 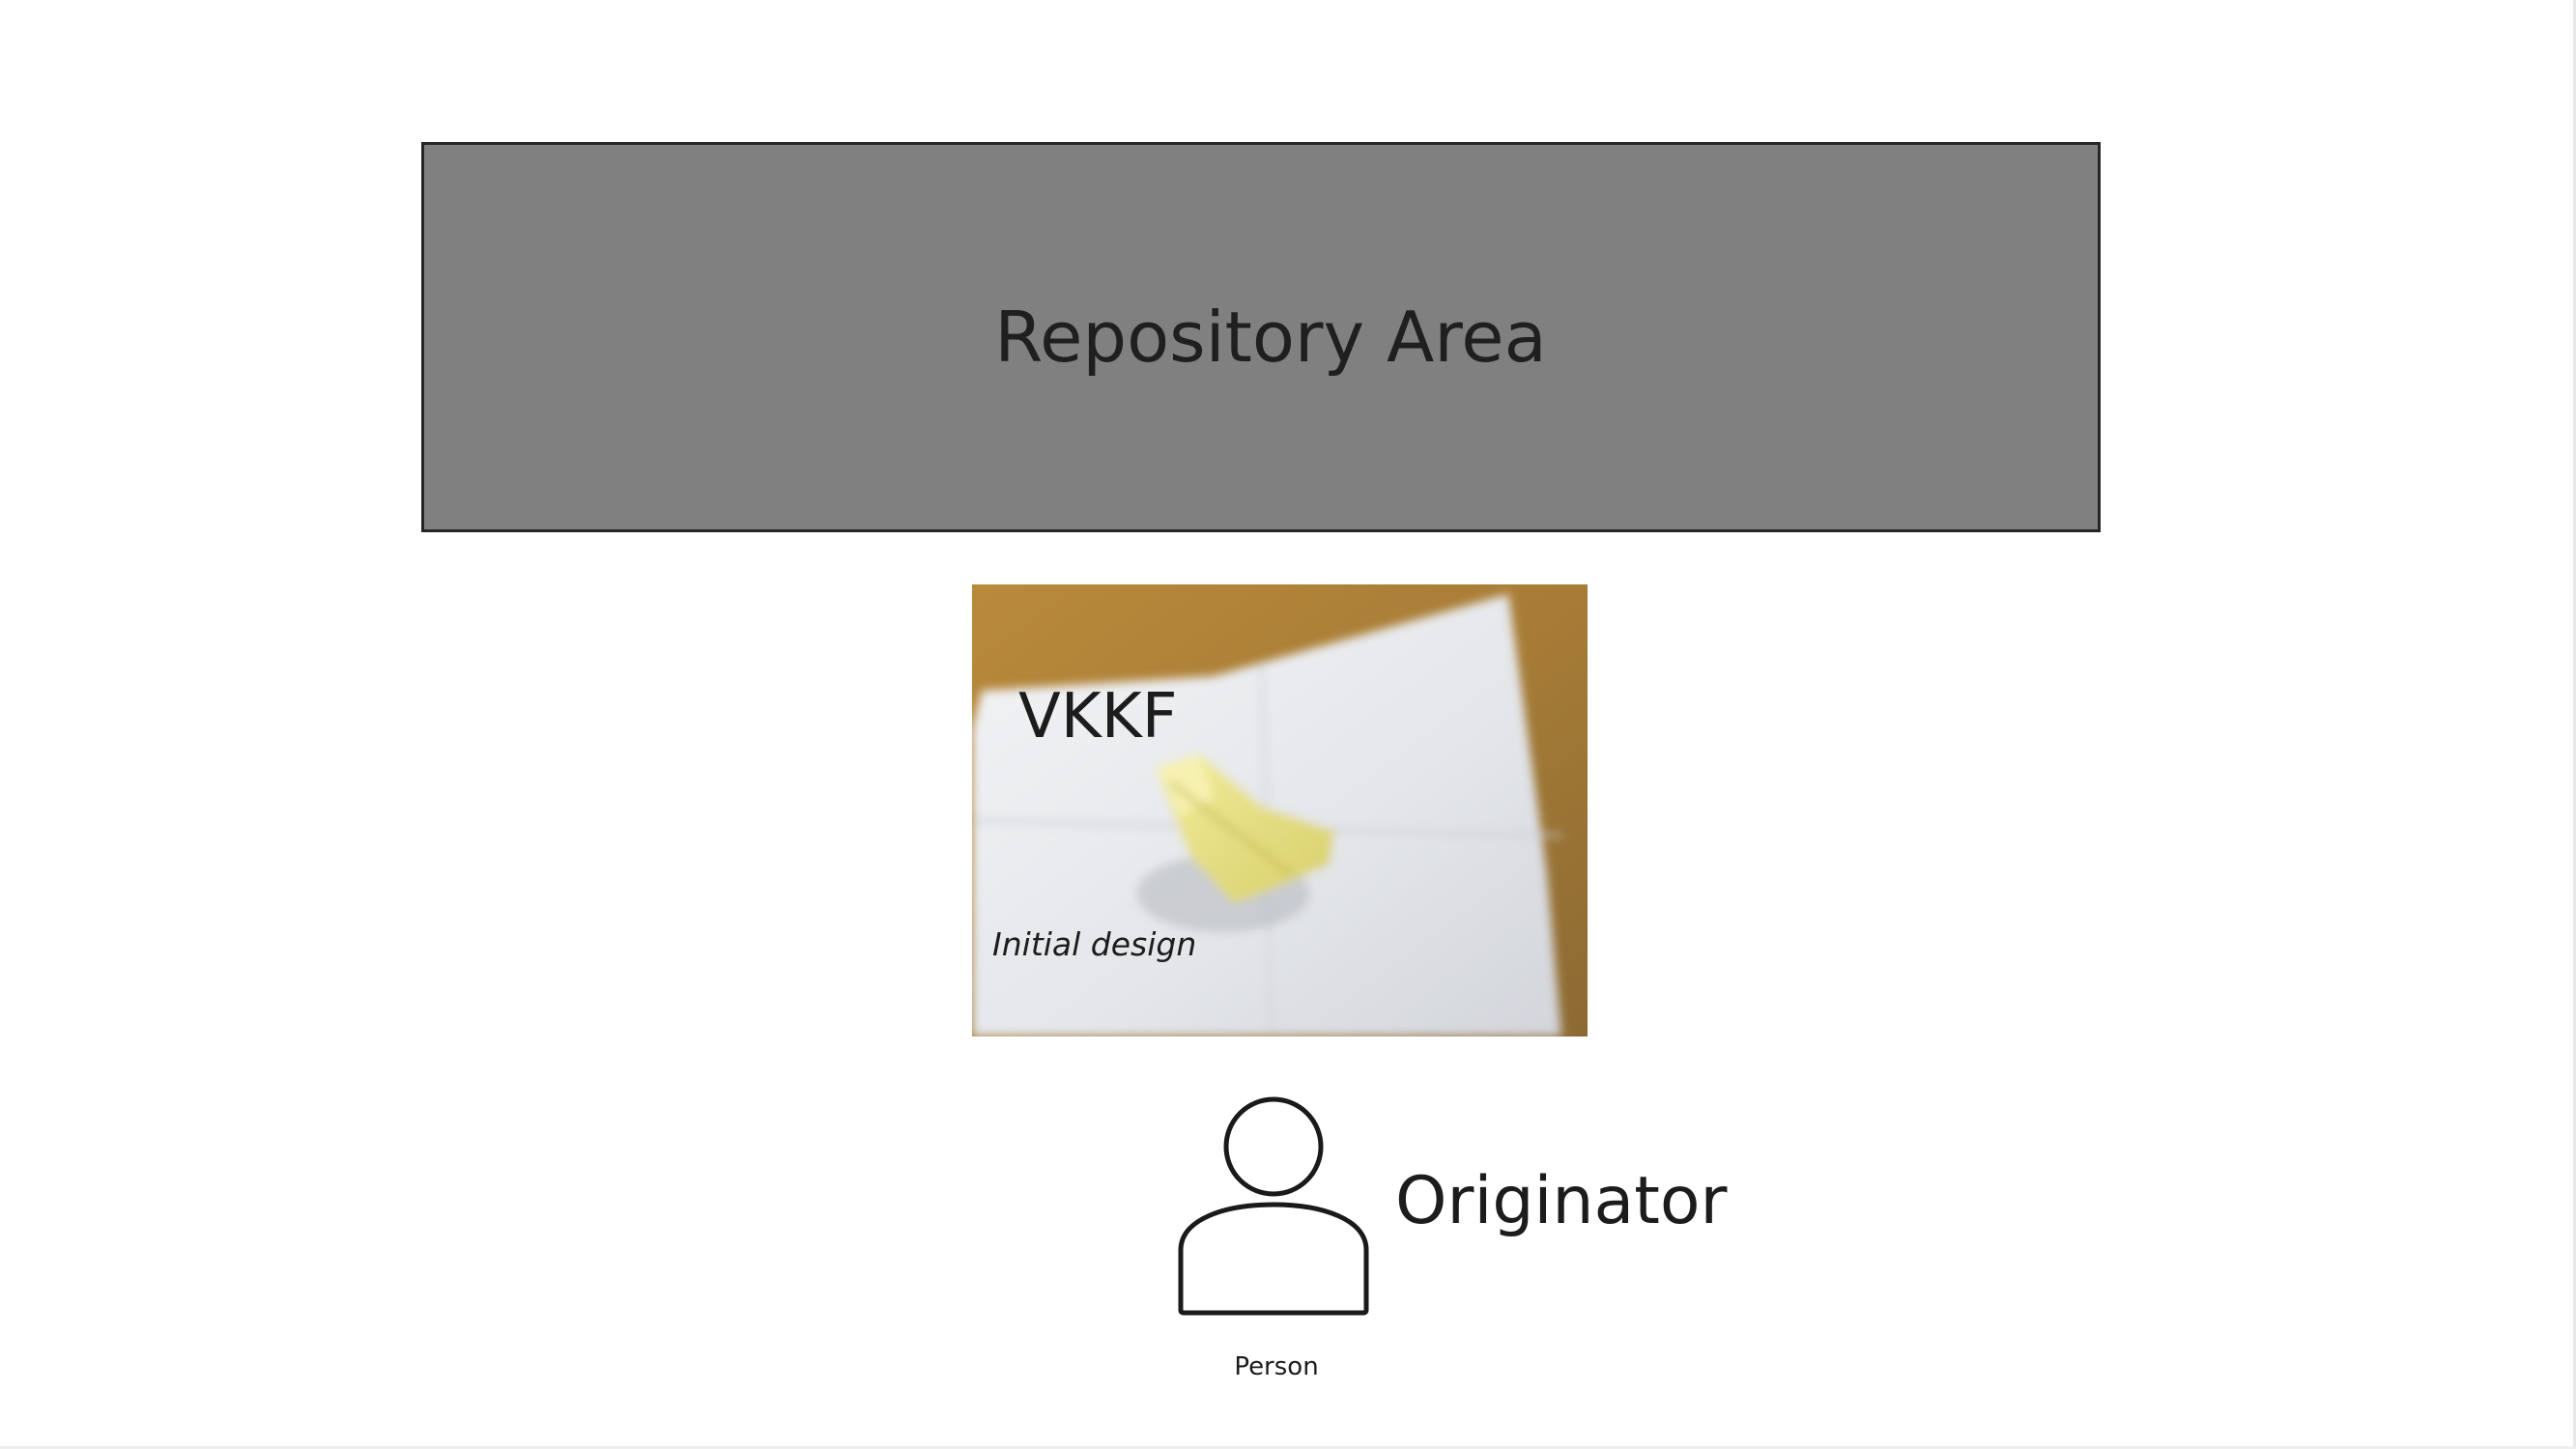 What do you see at coordinates (1562, 1201) in the screenshot?
I see `originator-label: Originator` at bounding box center [1562, 1201].